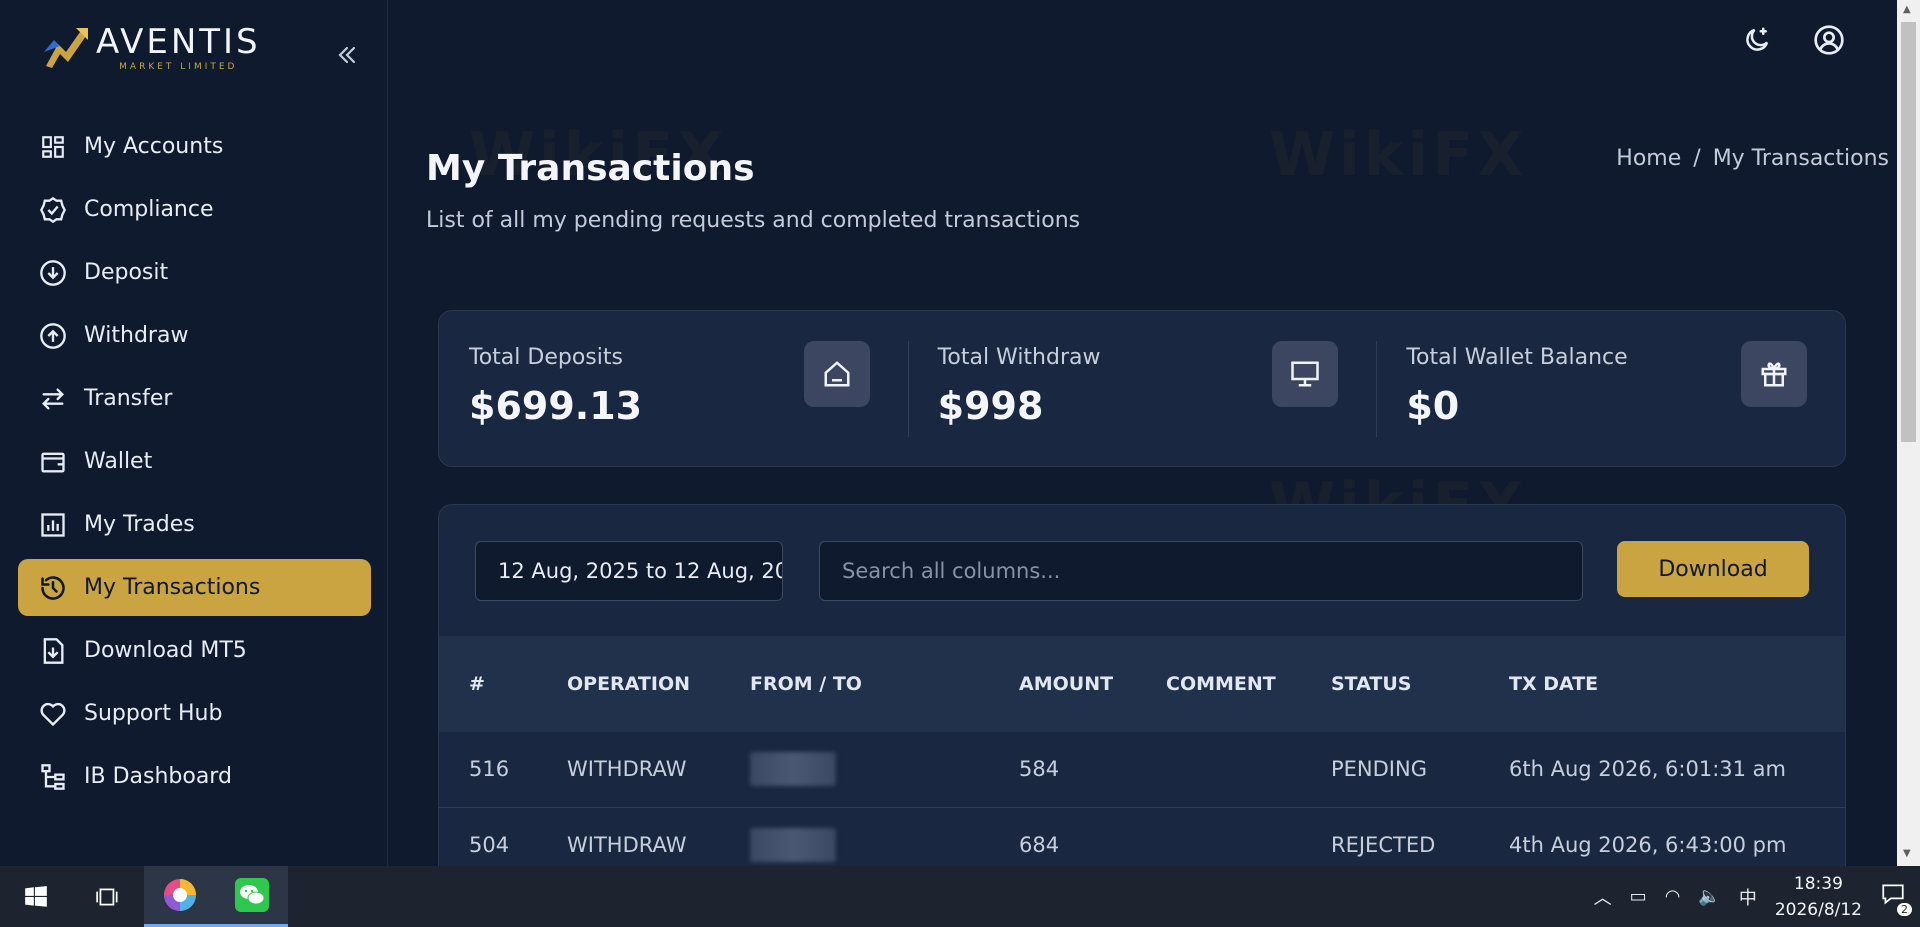 The width and height of the screenshot is (1920, 927). I want to click on cell-from-to, so click(854, 769).